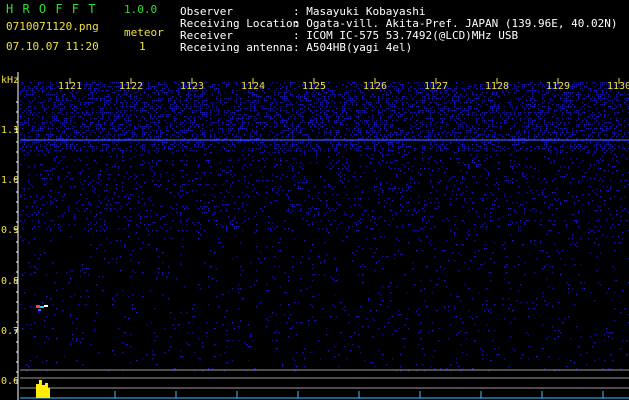  What do you see at coordinates (253, 86) in the screenshot?
I see `x-tick-label: 1124` at bounding box center [253, 86].